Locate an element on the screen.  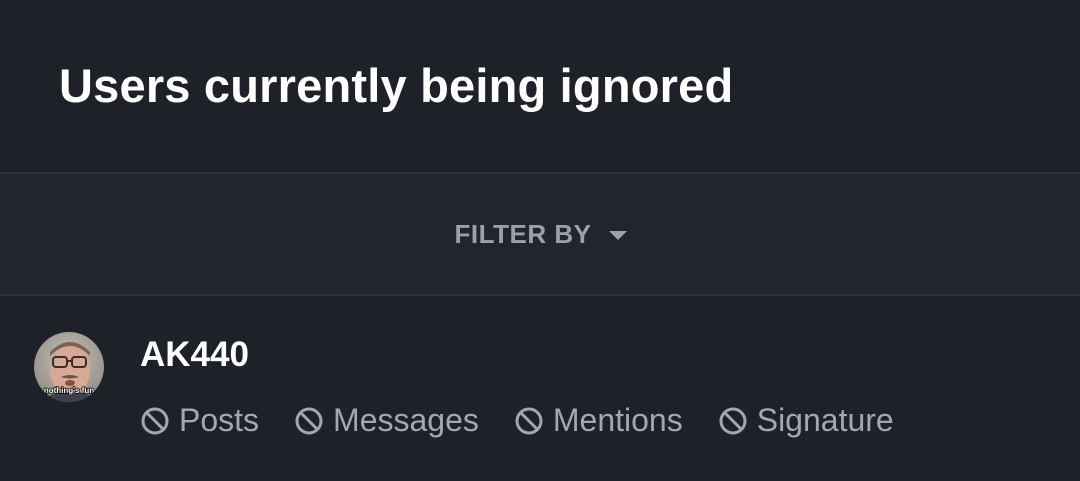
ignore-option-label: Messages is located at coordinates (406, 420).